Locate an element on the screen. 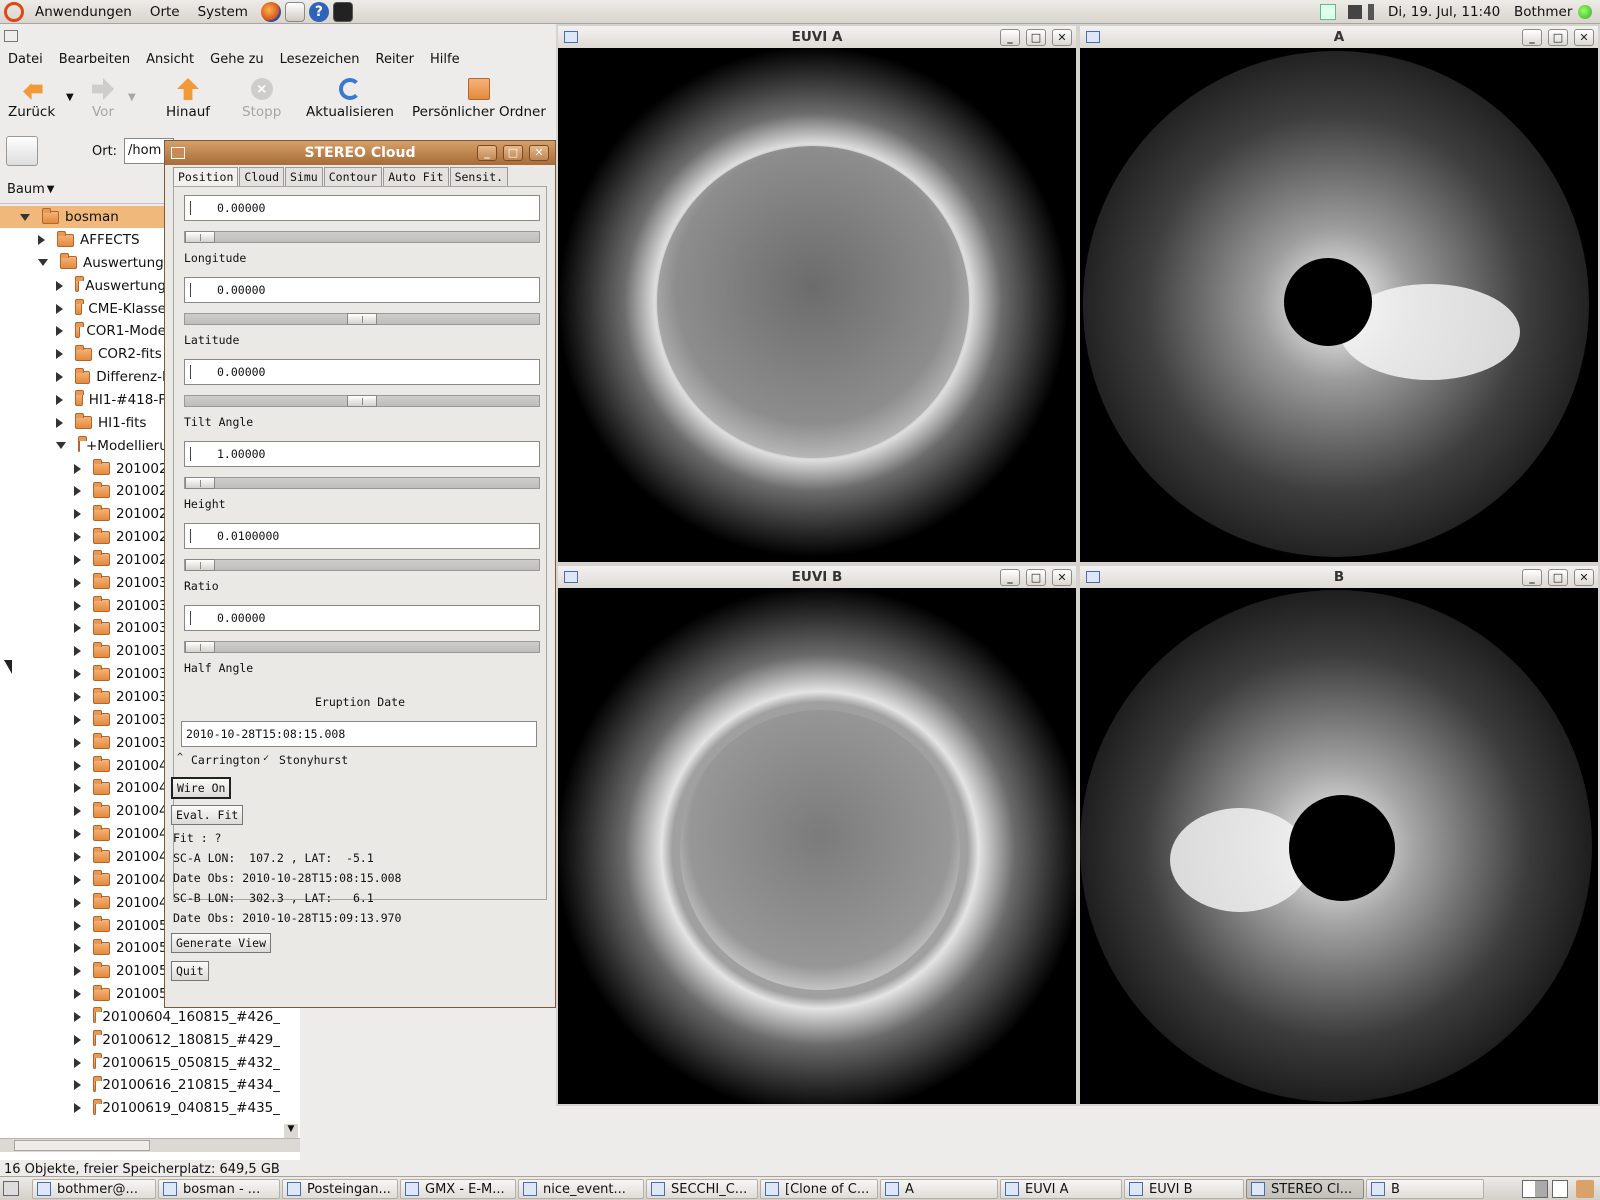 The width and height of the screenshot is (1600, 1200). stop-button: × Stopp is located at coordinates (261, 99).